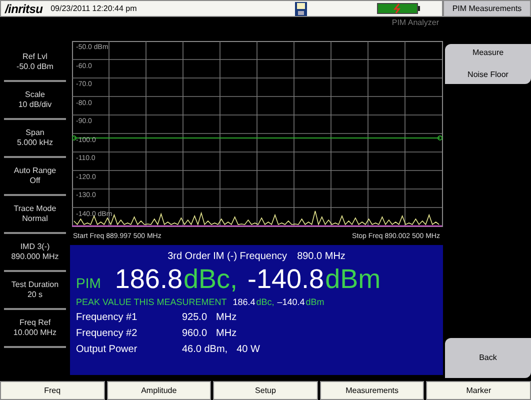  Describe the element at coordinates (159, 390) in the screenshot. I see `menu-tab: Amplitude` at that location.